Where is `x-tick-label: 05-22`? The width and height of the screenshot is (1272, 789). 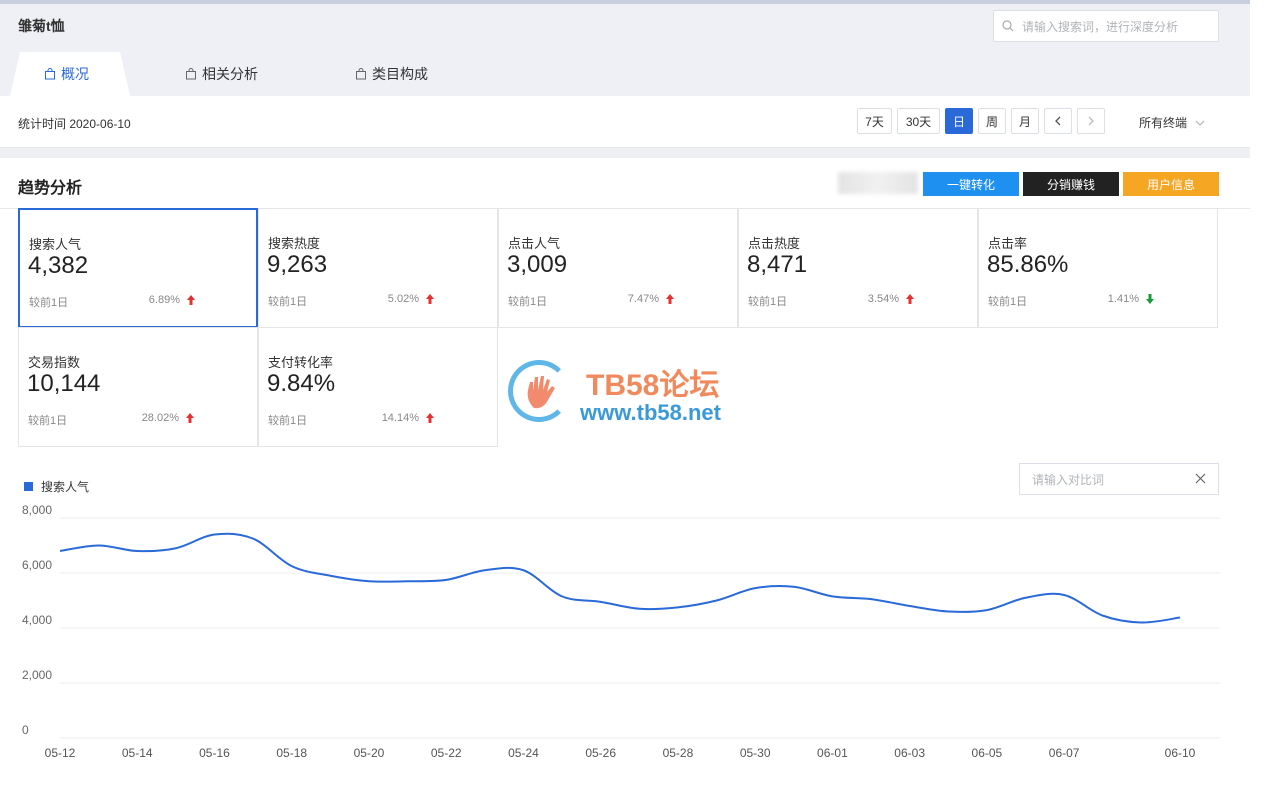
x-tick-label: 05-22 is located at coordinates (446, 753).